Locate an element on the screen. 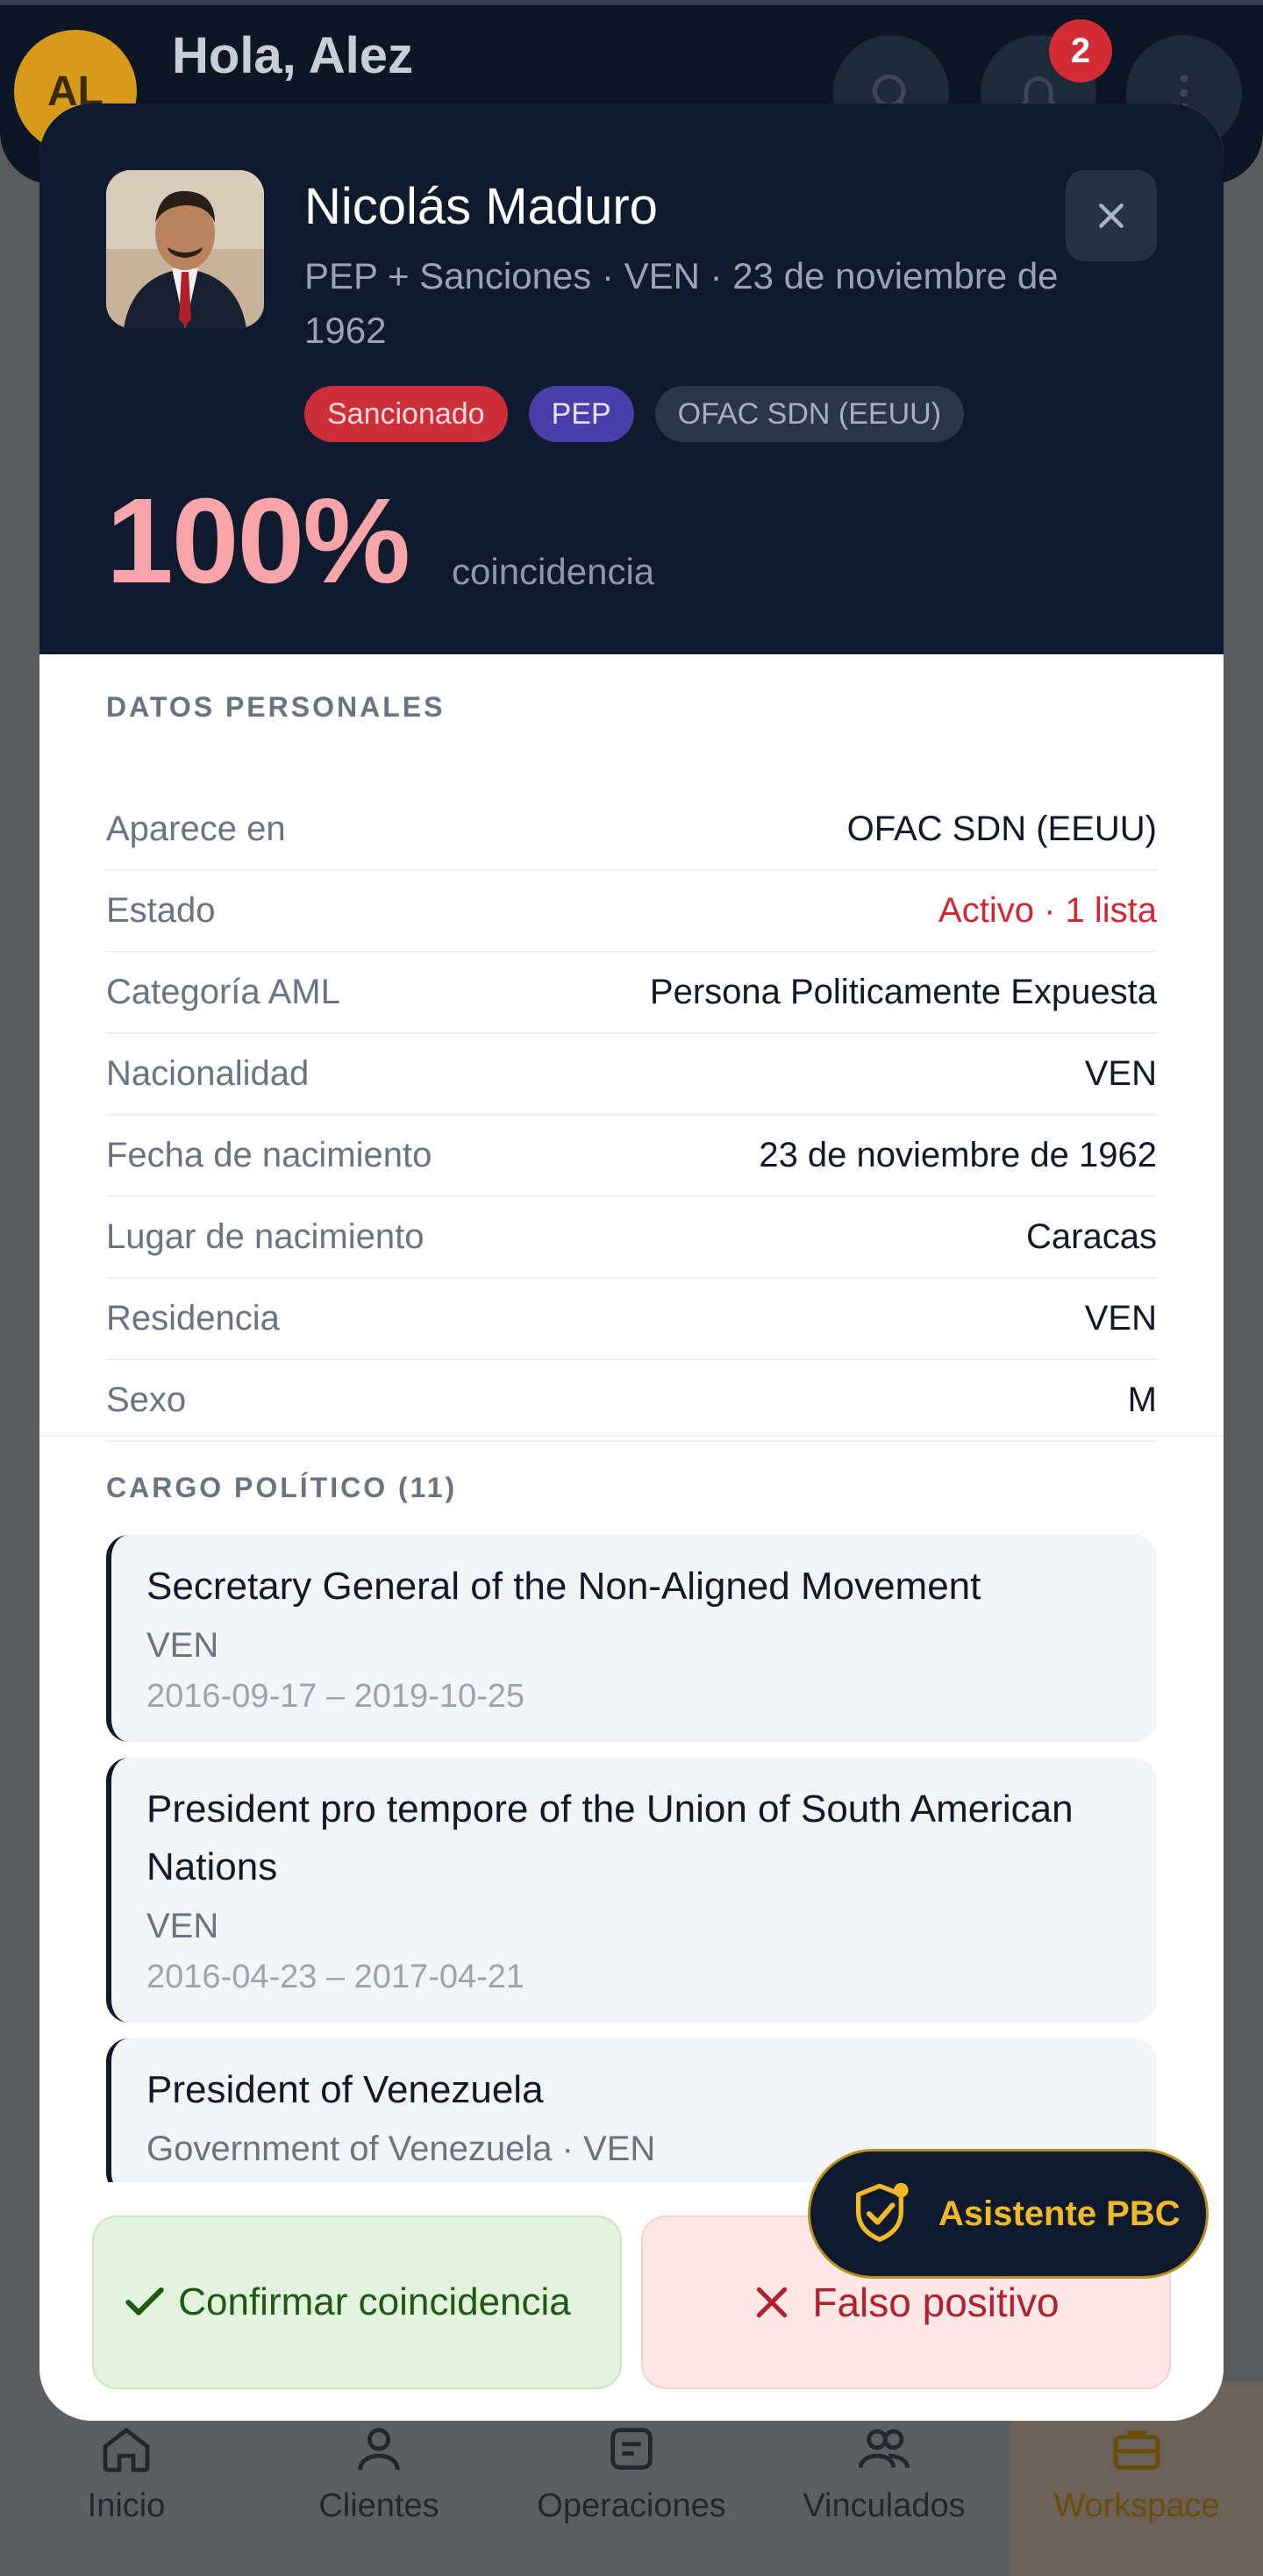 The width and height of the screenshot is (1263, 2576). data-row: Estado Activo · 1 lista is located at coordinates (631, 912).